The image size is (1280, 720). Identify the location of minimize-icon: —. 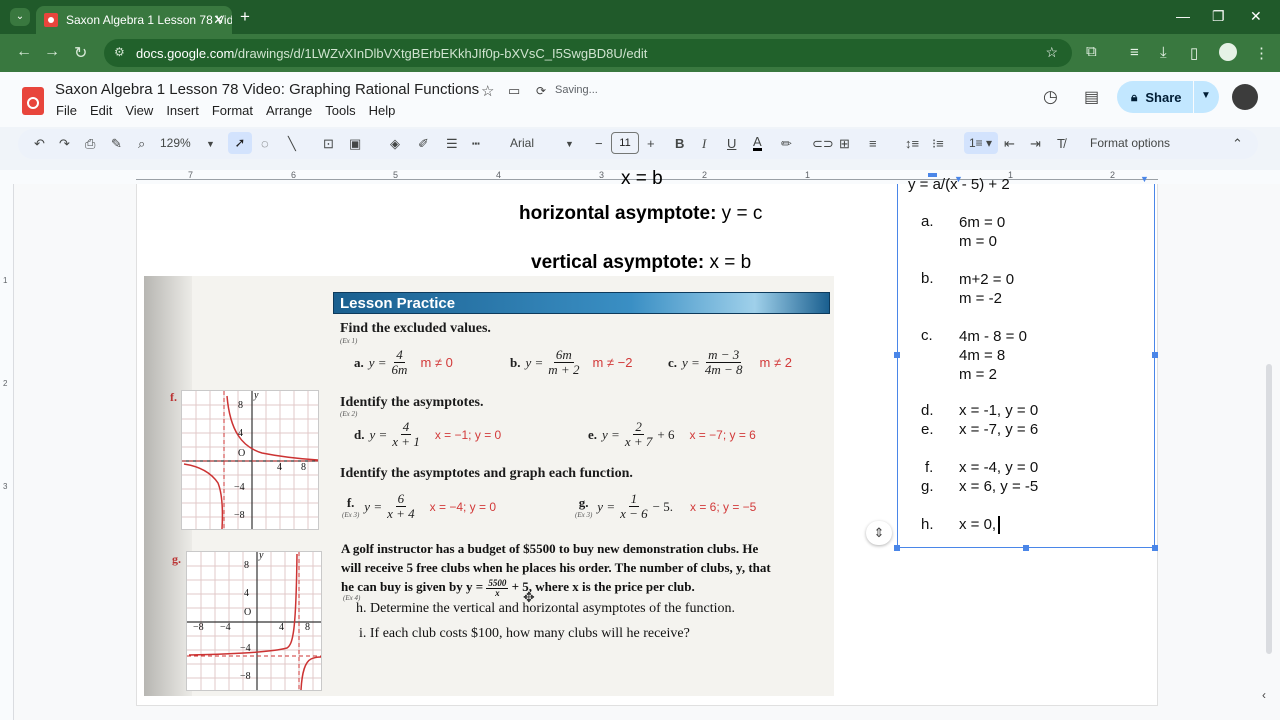
(1183, 16).